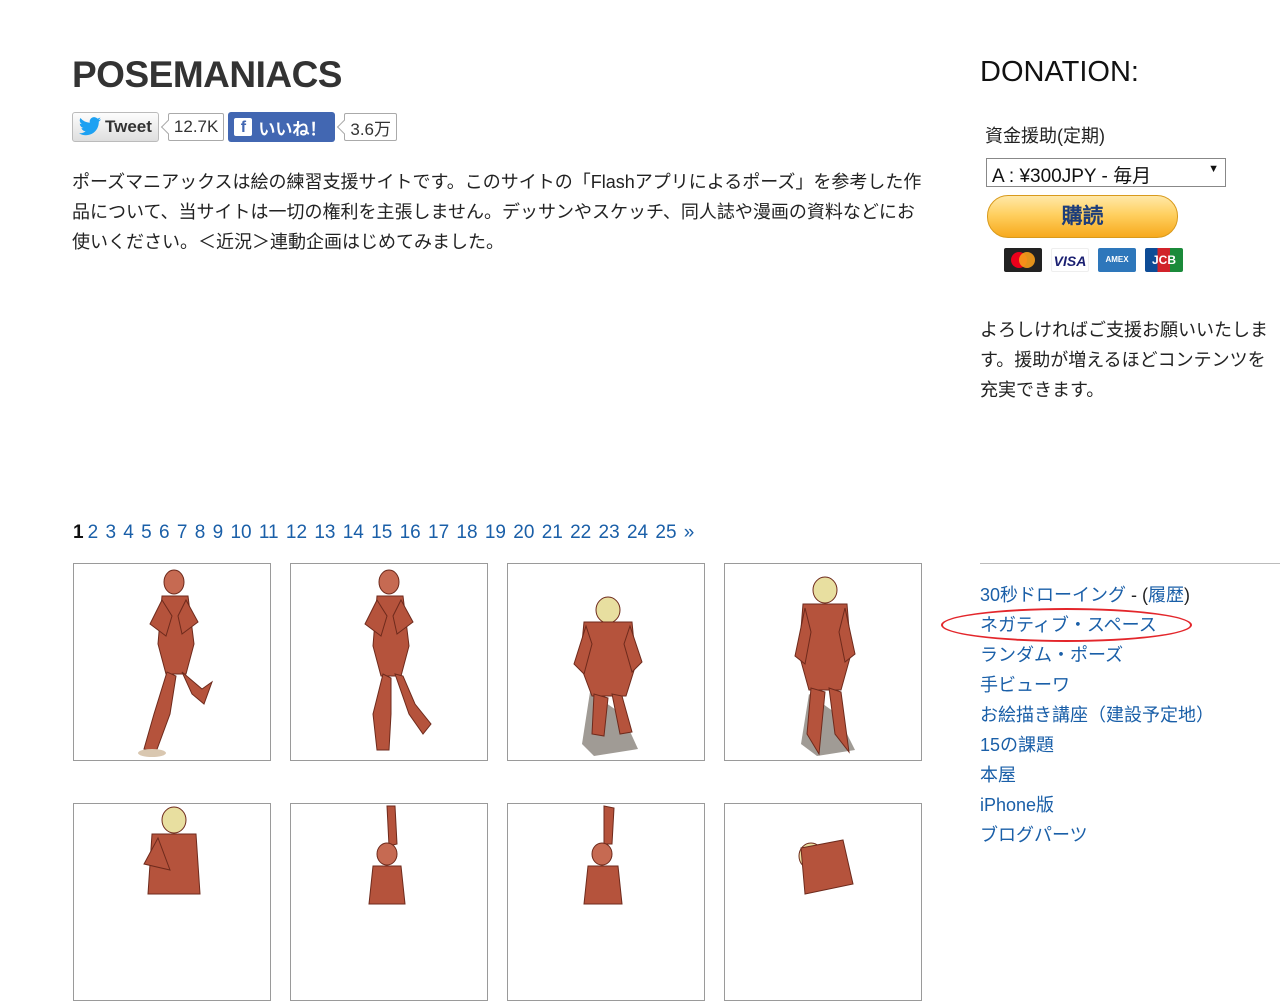  Describe the element at coordinates (1034, 835) in the screenshot. I see `blog-parts-link: ブログパーツ` at that location.